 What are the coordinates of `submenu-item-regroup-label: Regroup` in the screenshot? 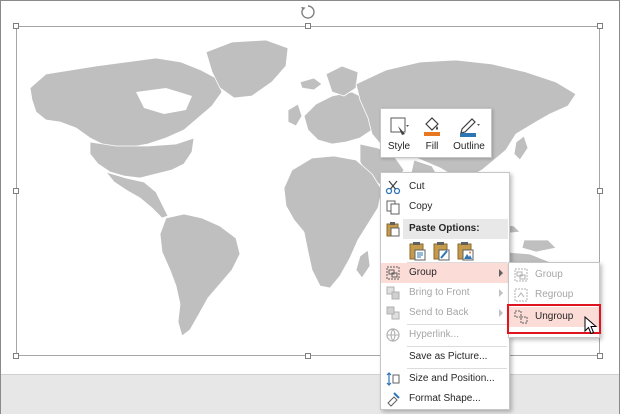 It's located at (554, 294).